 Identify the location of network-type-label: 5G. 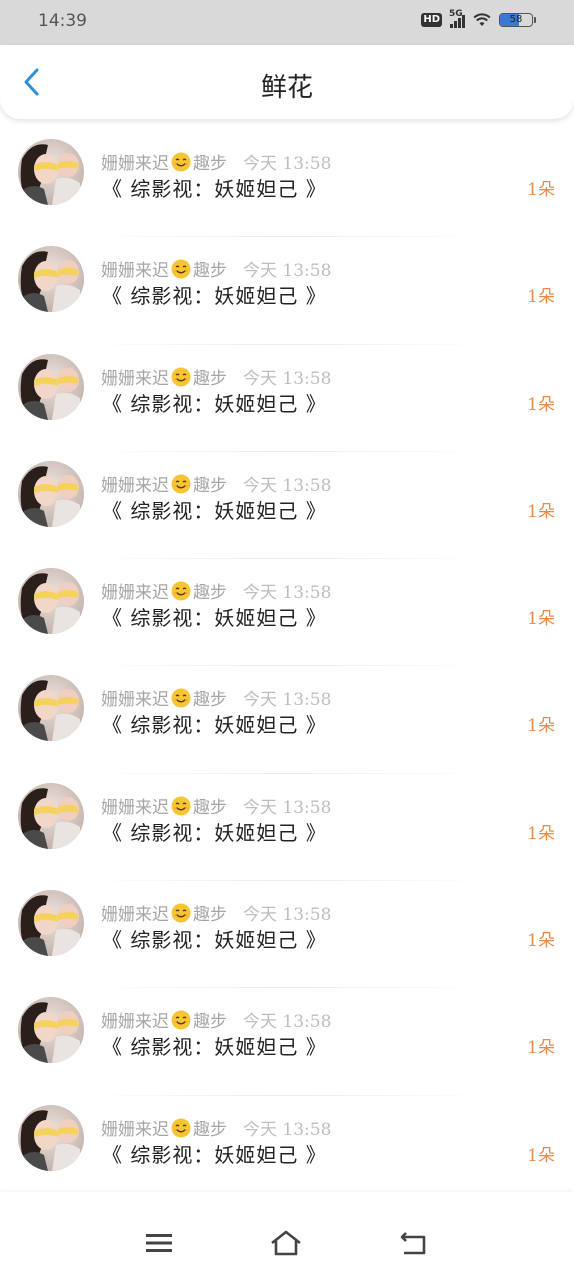
(456, 14).